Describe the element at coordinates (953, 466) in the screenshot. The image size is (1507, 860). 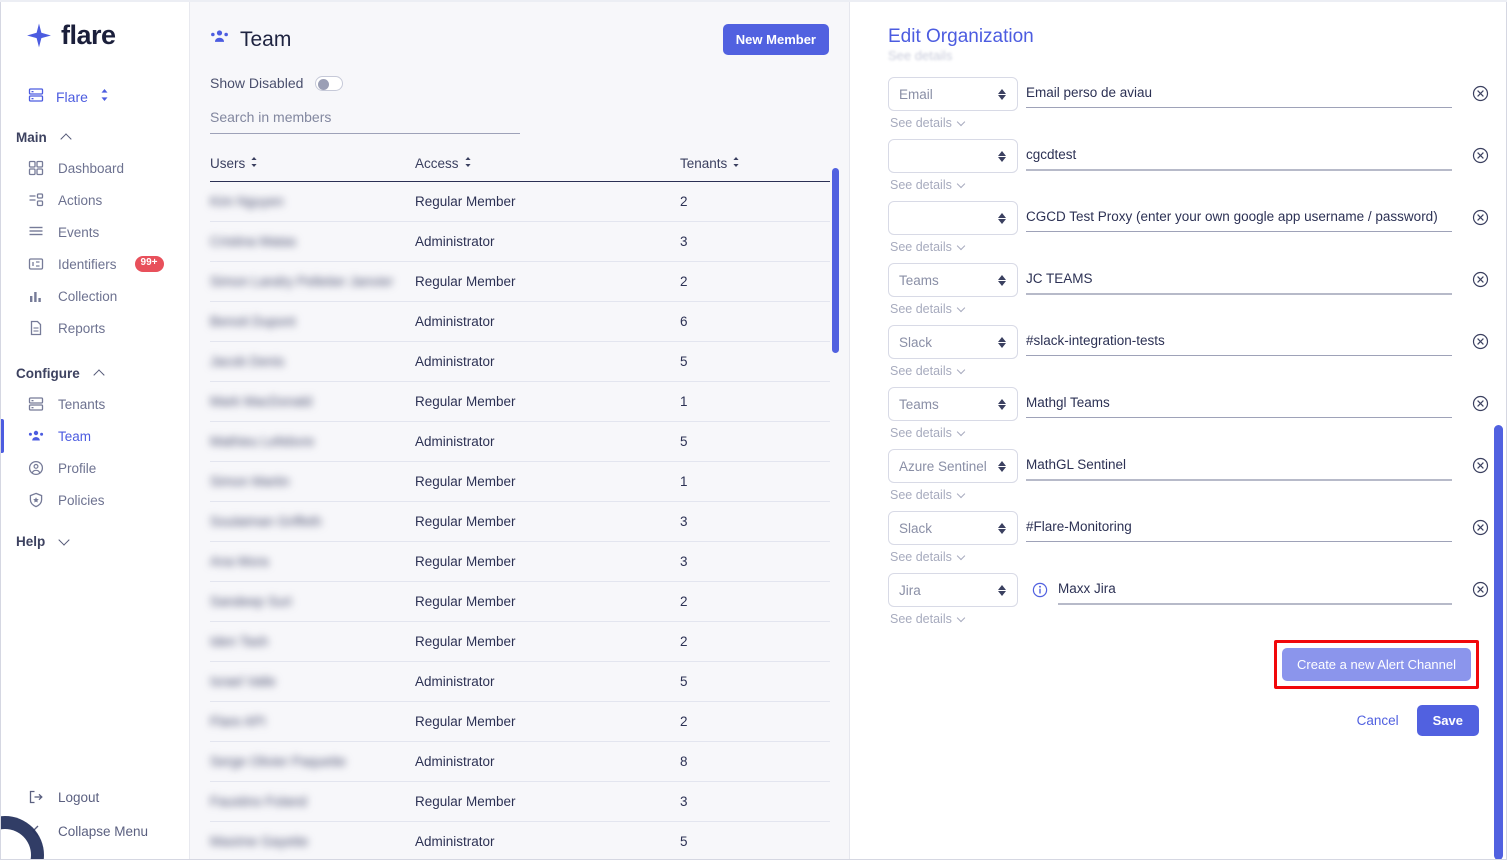
I see `channel-type-select: Azure Sentinel` at that location.